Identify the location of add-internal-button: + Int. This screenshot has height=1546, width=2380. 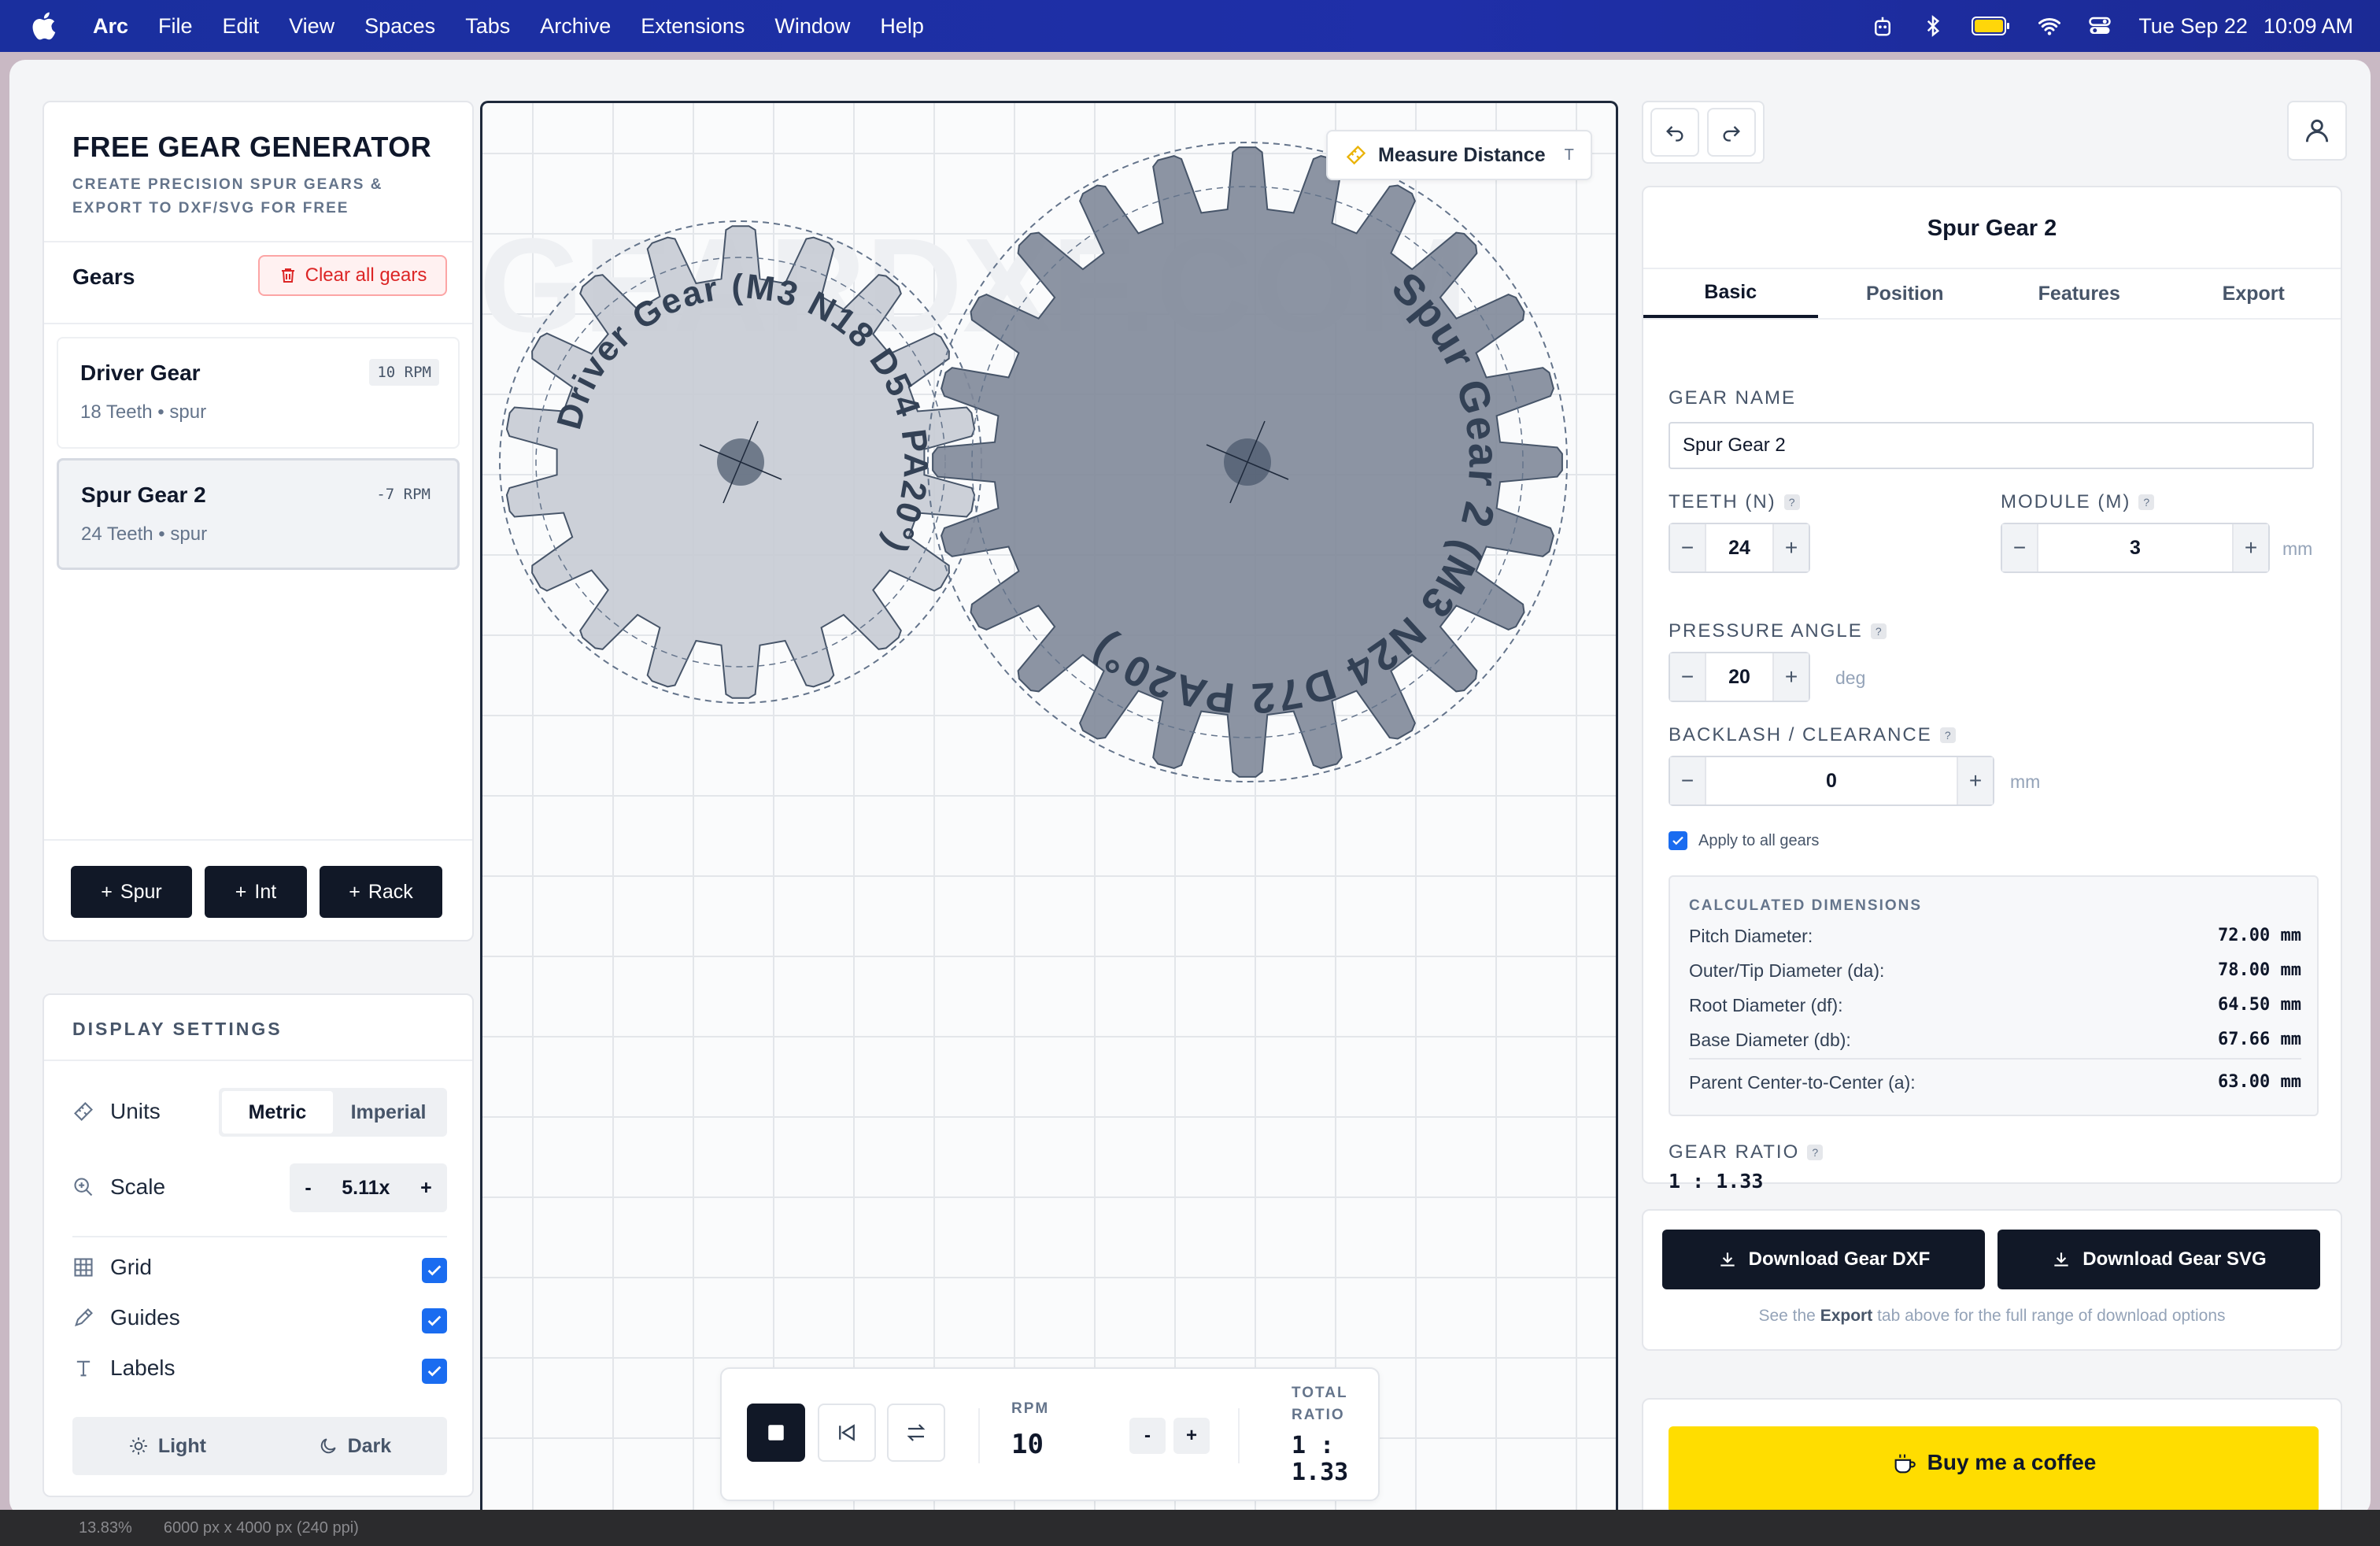
(256, 892).